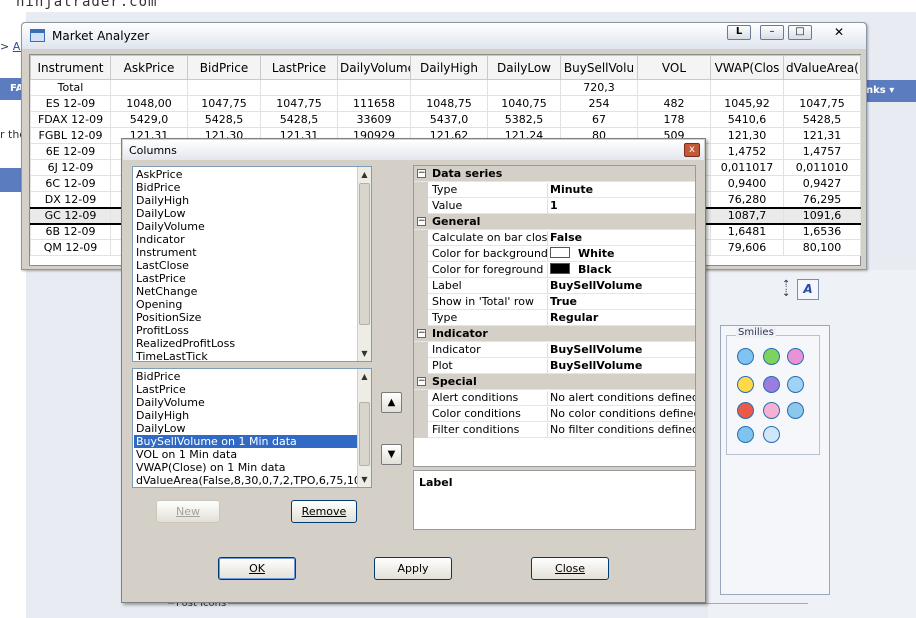  What do you see at coordinates (245, 330) in the screenshot?
I see `list-item: ProfitLoss` at bounding box center [245, 330].